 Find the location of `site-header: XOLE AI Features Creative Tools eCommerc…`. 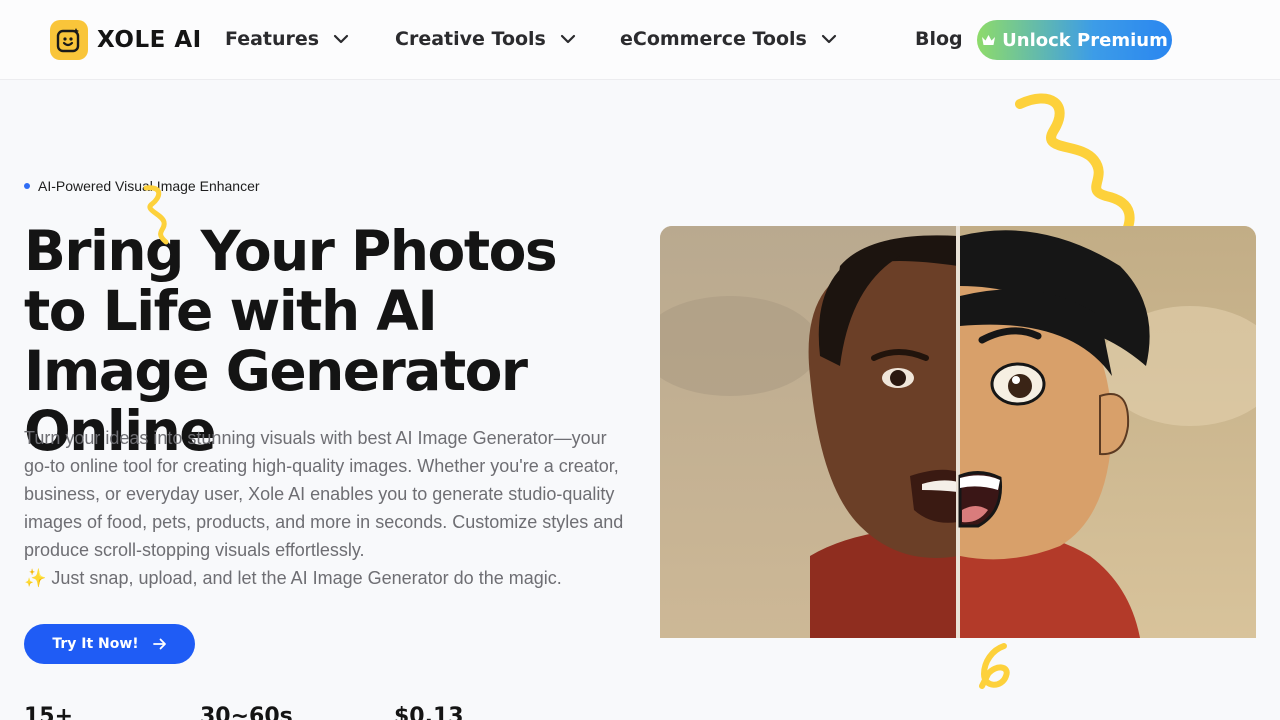

site-header: XOLE AI Features Creative Tools eCommerc… is located at coordinates (640, 40).